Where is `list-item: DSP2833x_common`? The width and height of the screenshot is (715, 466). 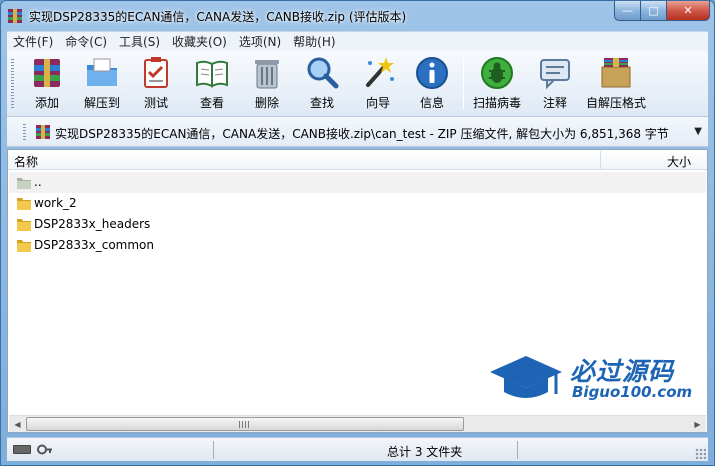 list-item: DSP2833x_common is located at coordinates (357, 245).